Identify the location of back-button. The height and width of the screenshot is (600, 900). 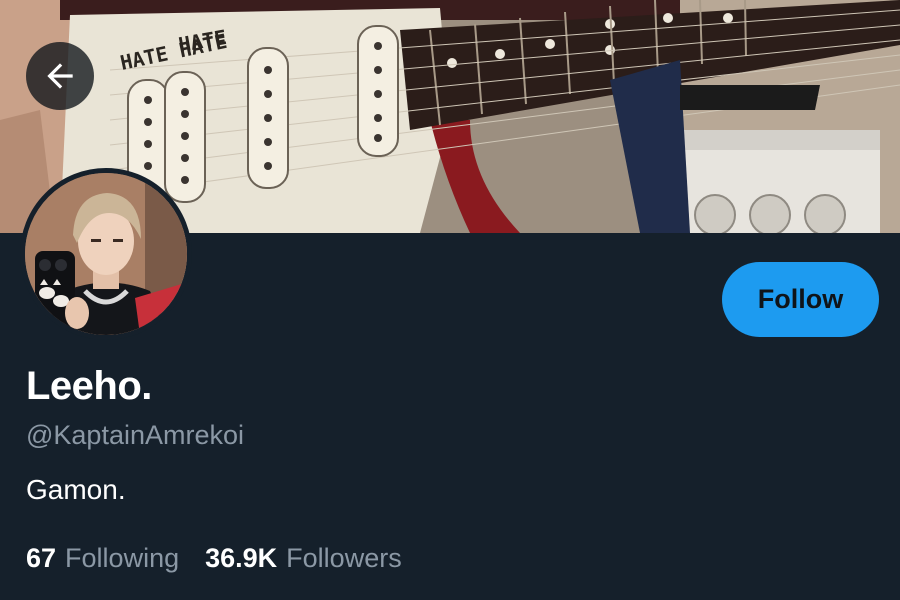
(60, 76).